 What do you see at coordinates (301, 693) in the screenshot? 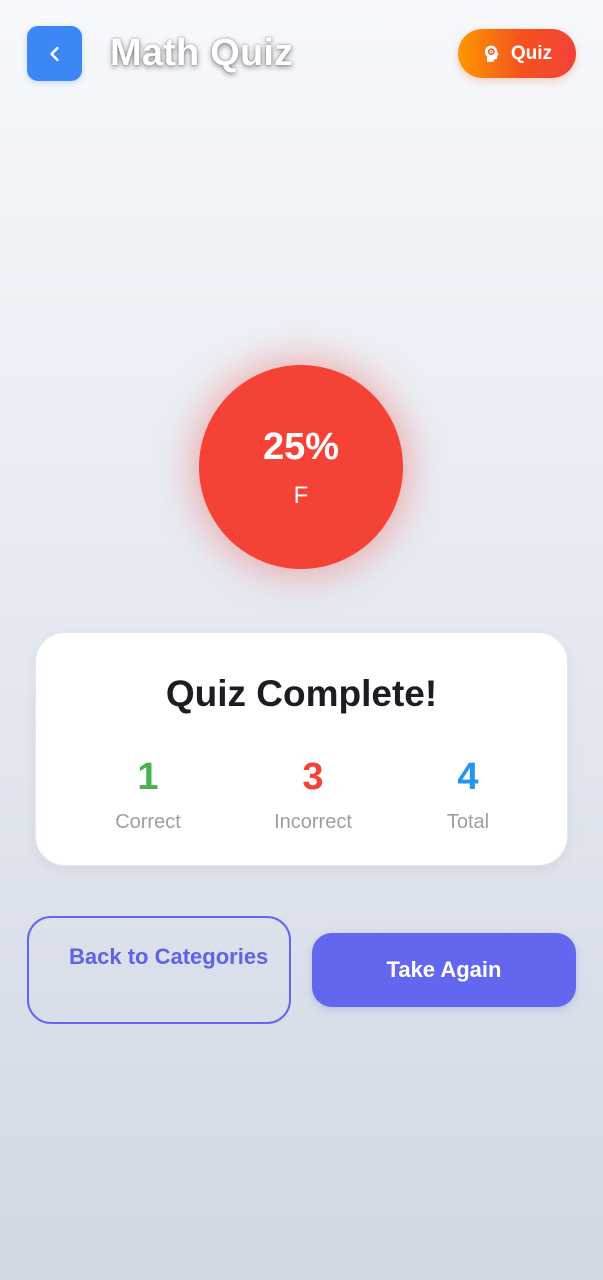
I see `results-title: Quiz Complete!` at bounding box center [301, 693].